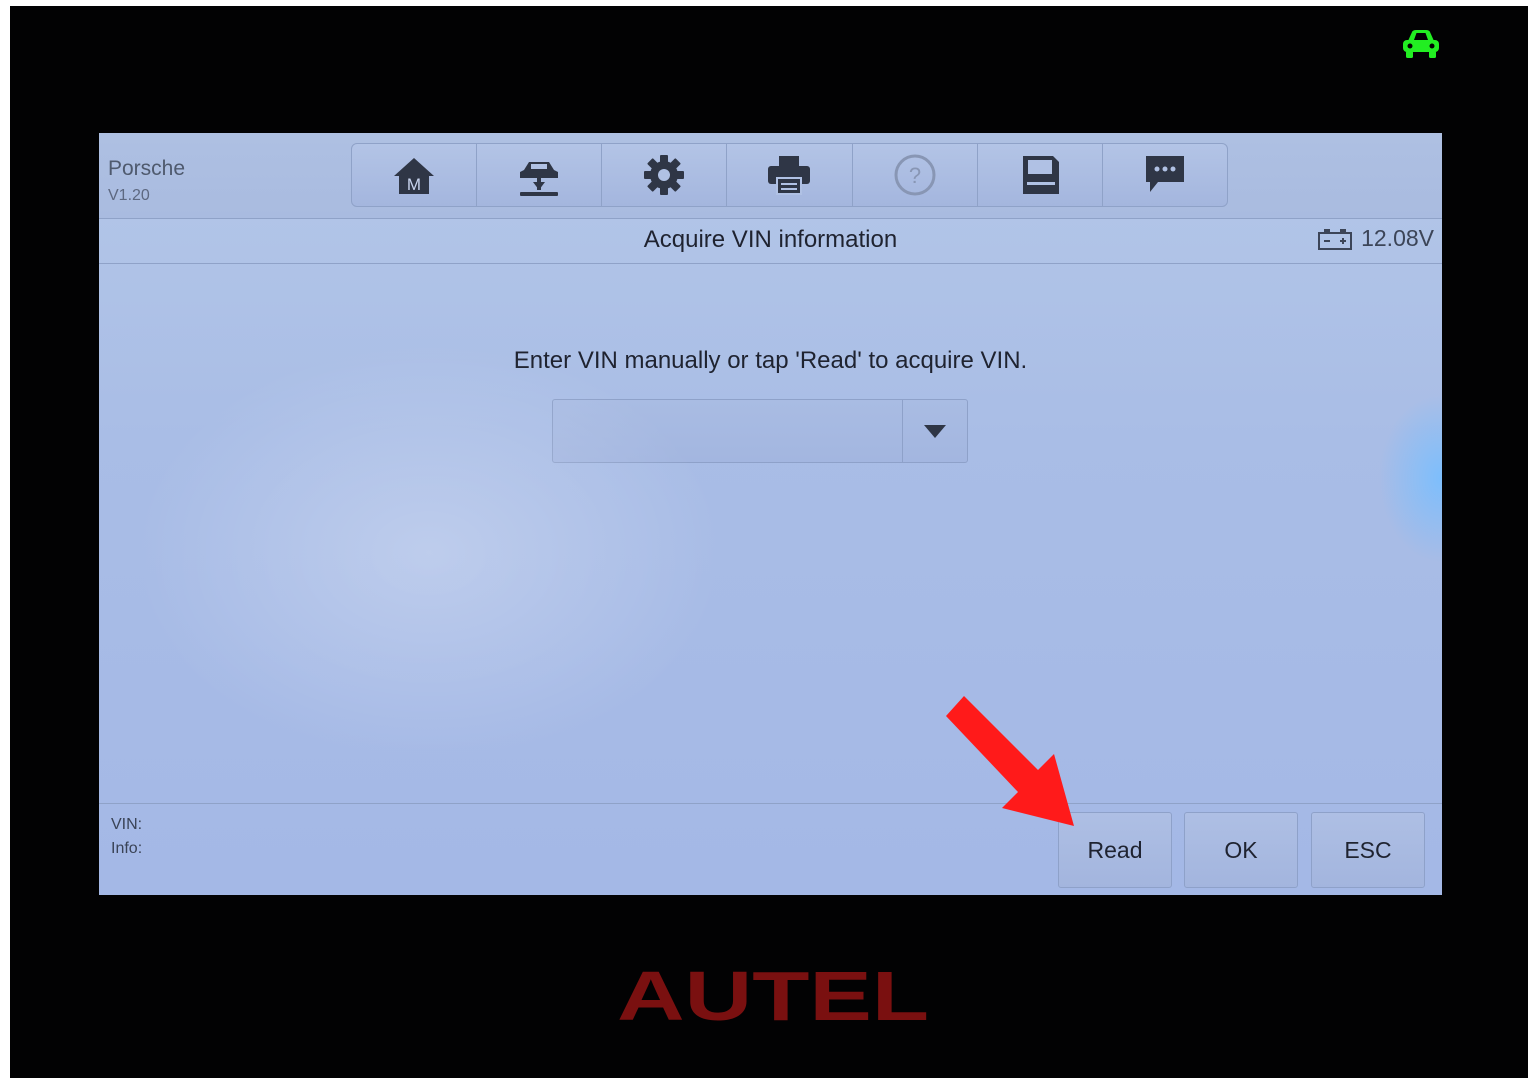  I want to click on battery-voltage: 12.08V, so click(1397, 238).